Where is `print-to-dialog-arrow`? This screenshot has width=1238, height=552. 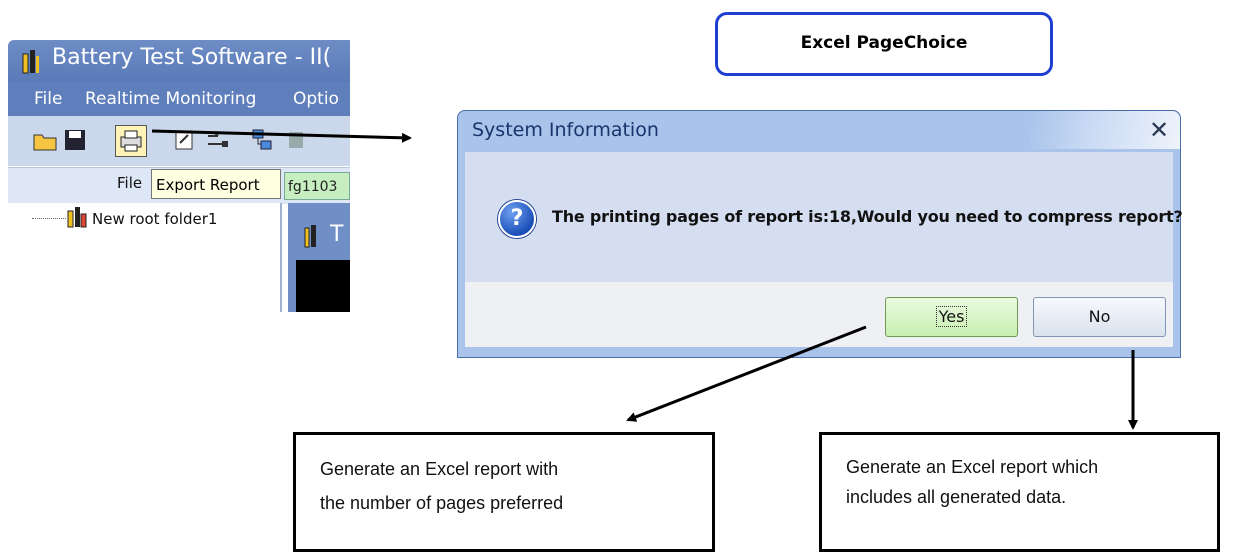
print-to-dialog-arrow is located at coordinates (281, 136).